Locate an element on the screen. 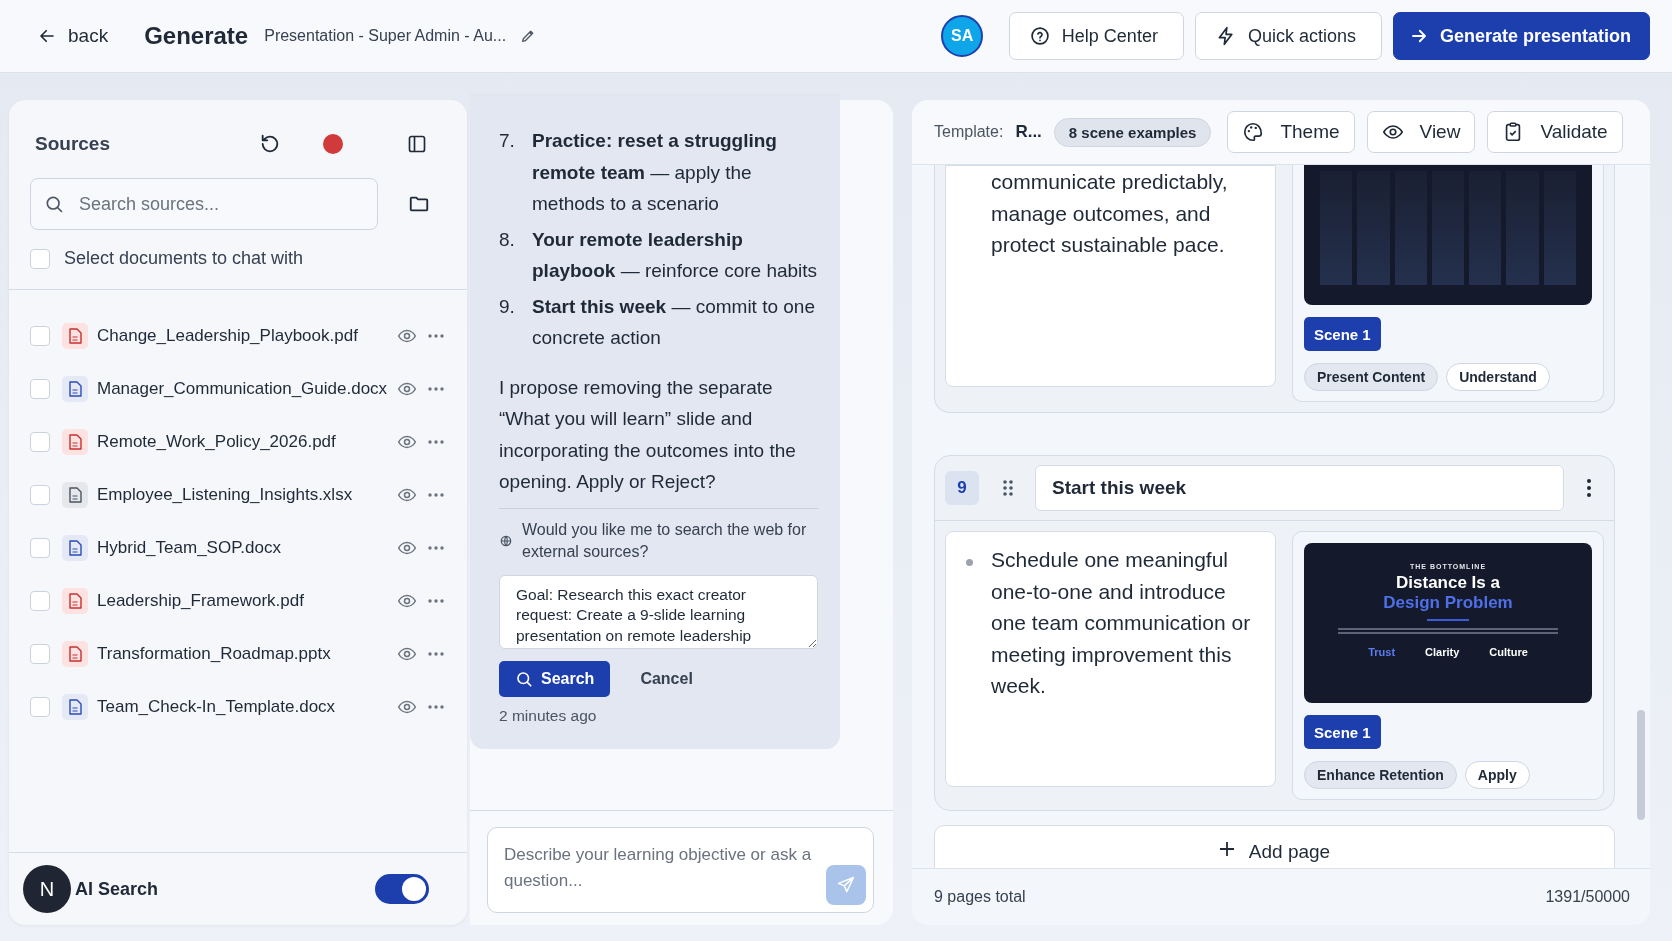  tag: Enhance Retention is located at coordinates (1380, 775).